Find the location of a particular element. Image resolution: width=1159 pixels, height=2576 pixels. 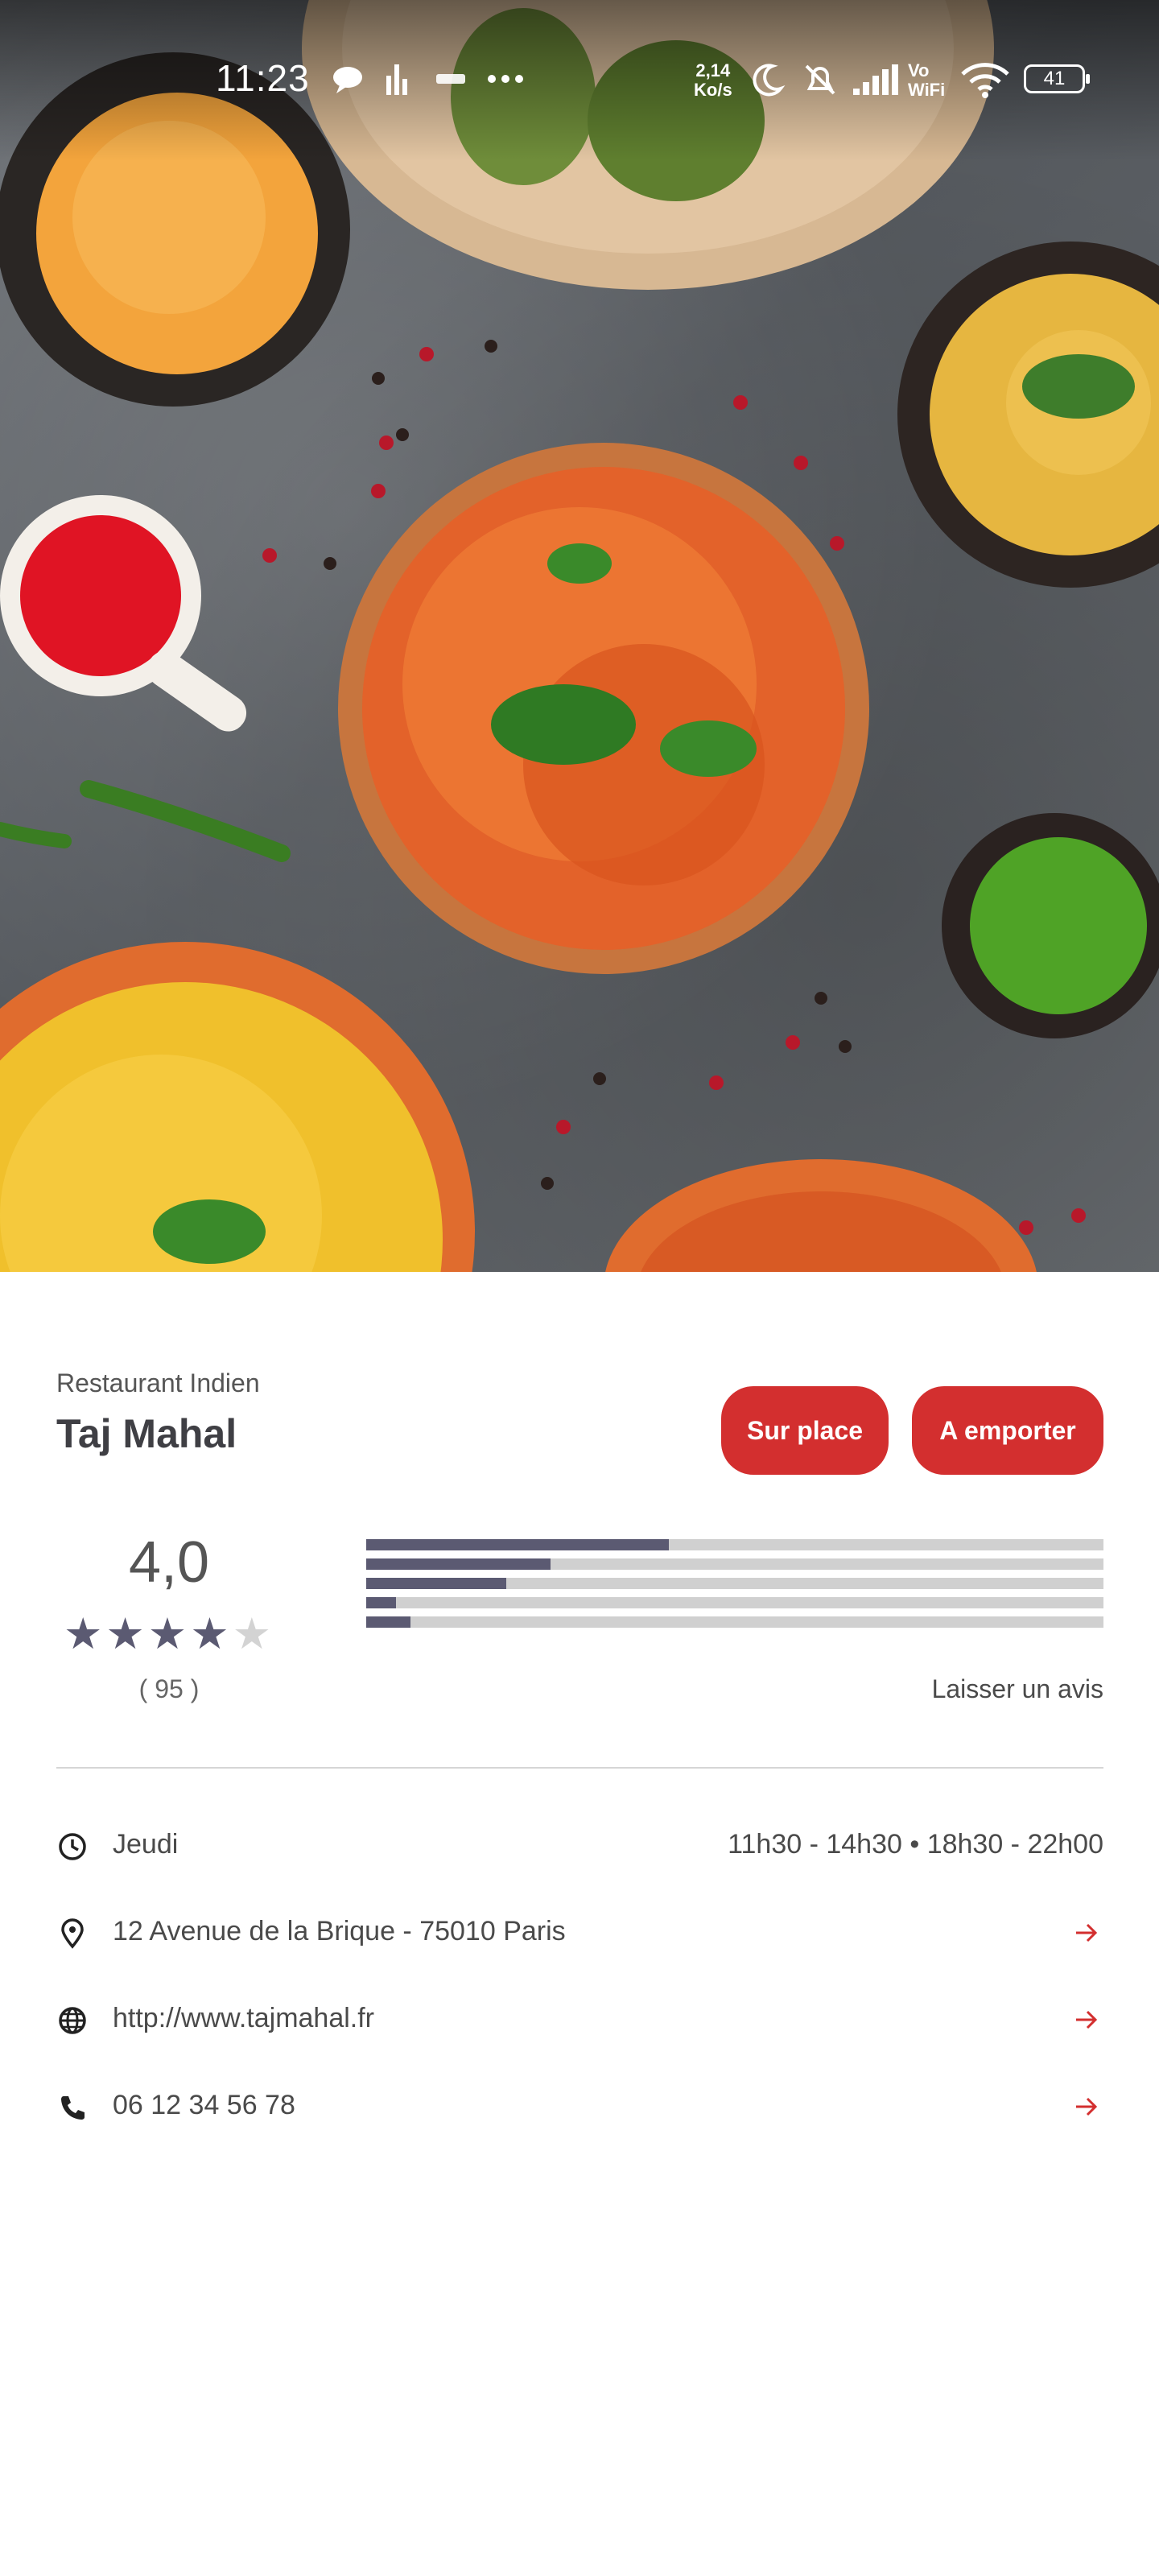

rating-count: ( 95 ) is located at coordinates (169, 1688).